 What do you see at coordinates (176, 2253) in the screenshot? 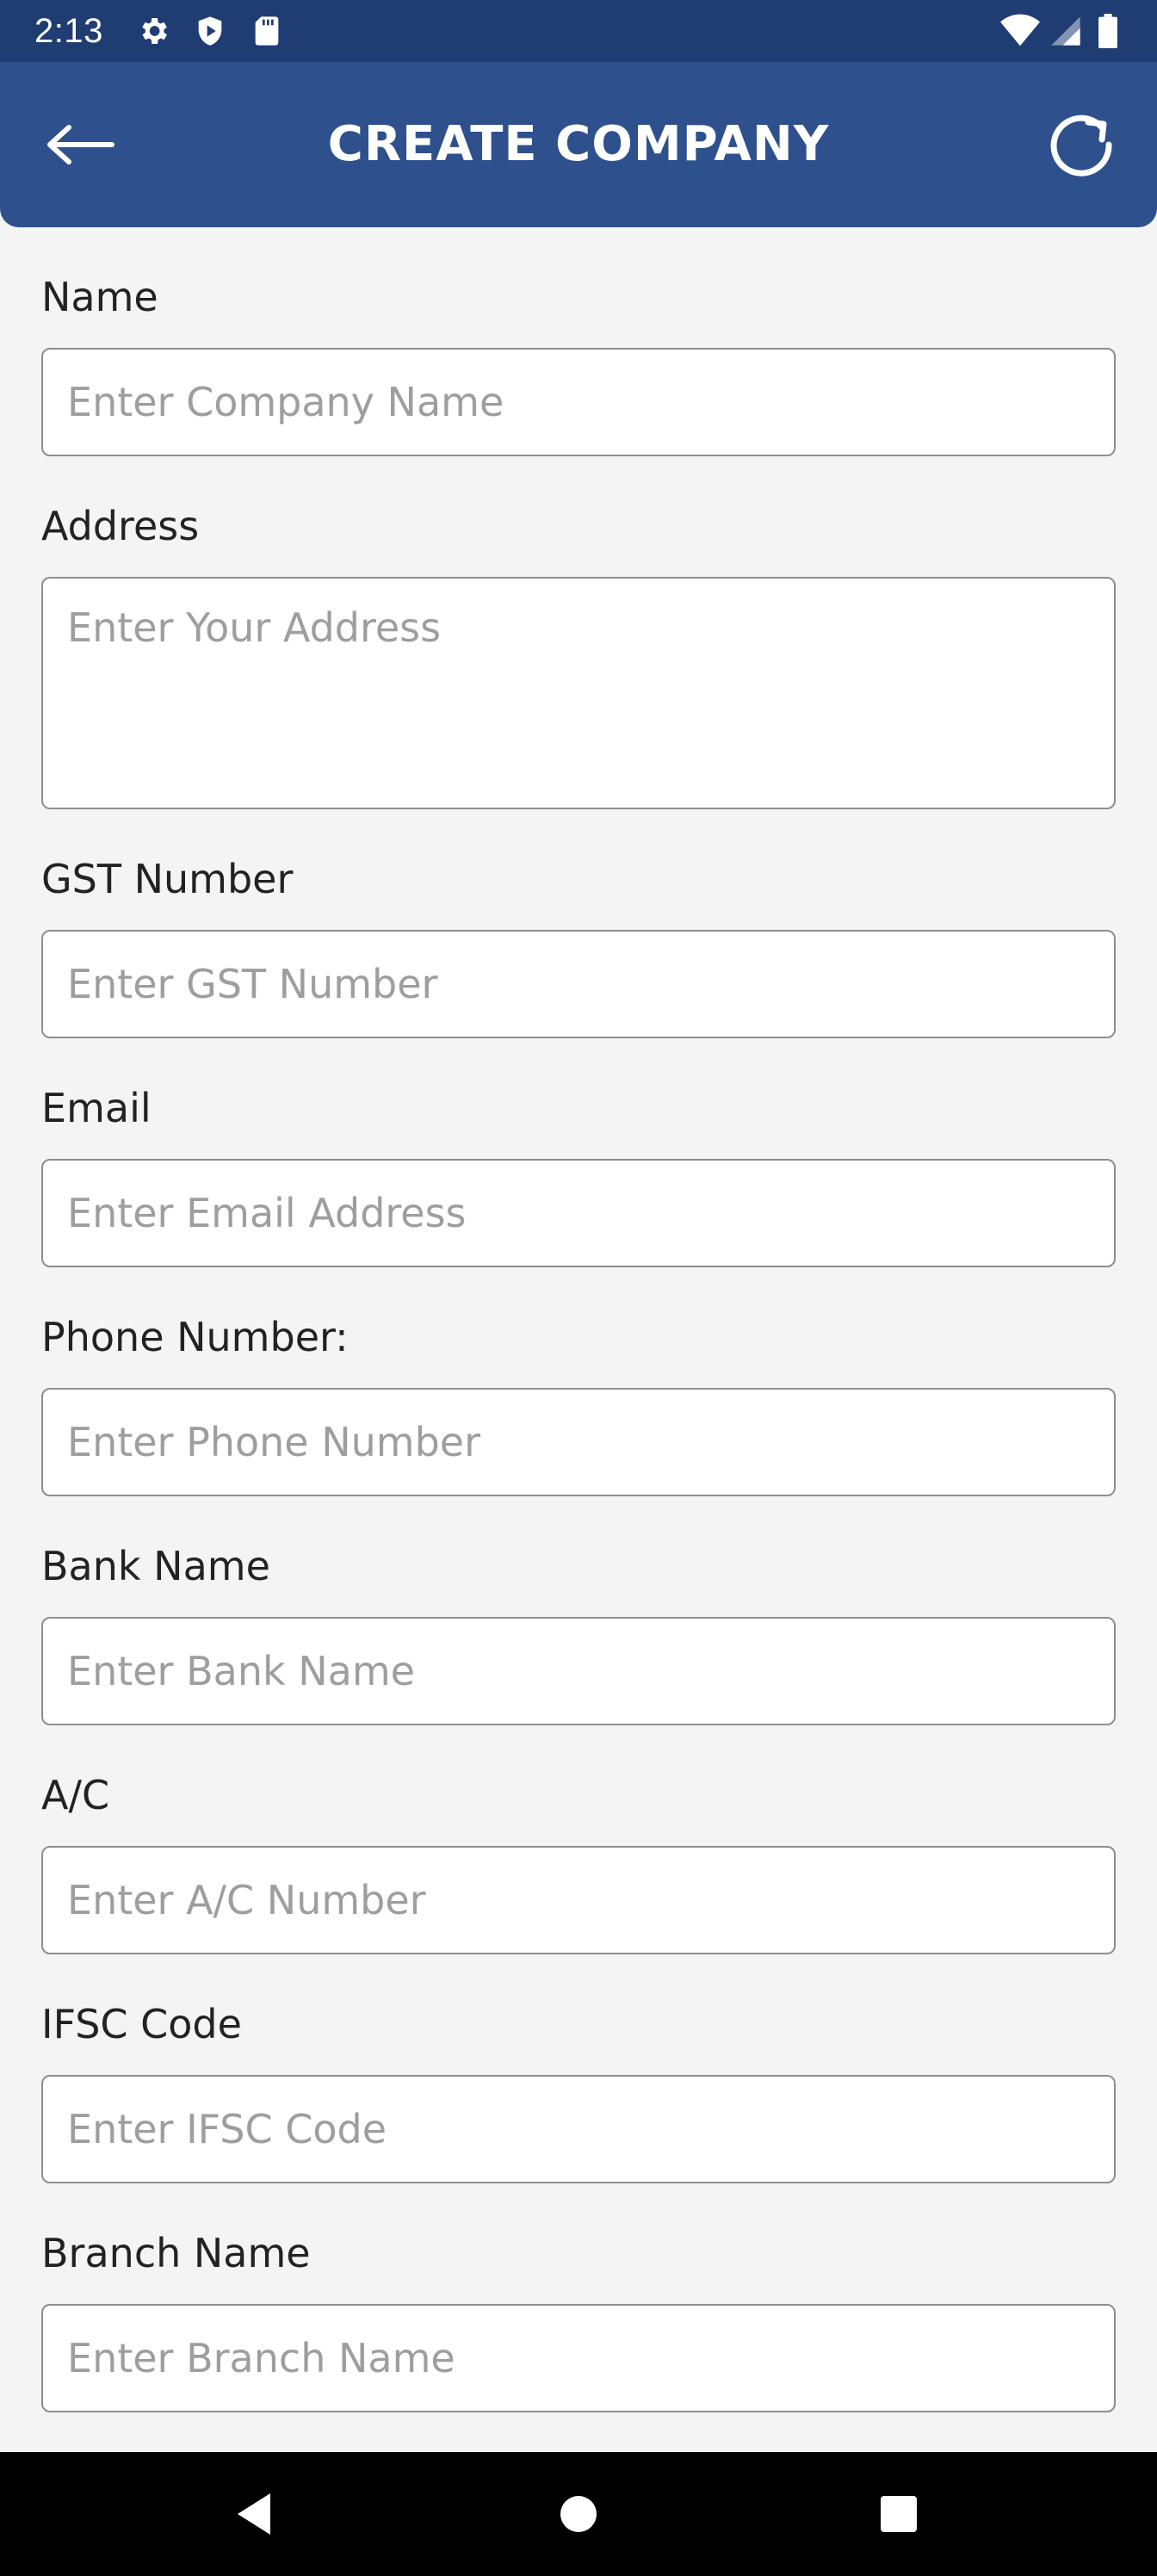
I see `branch-name-label: Branch Name` at bounding box center [176, 2253].